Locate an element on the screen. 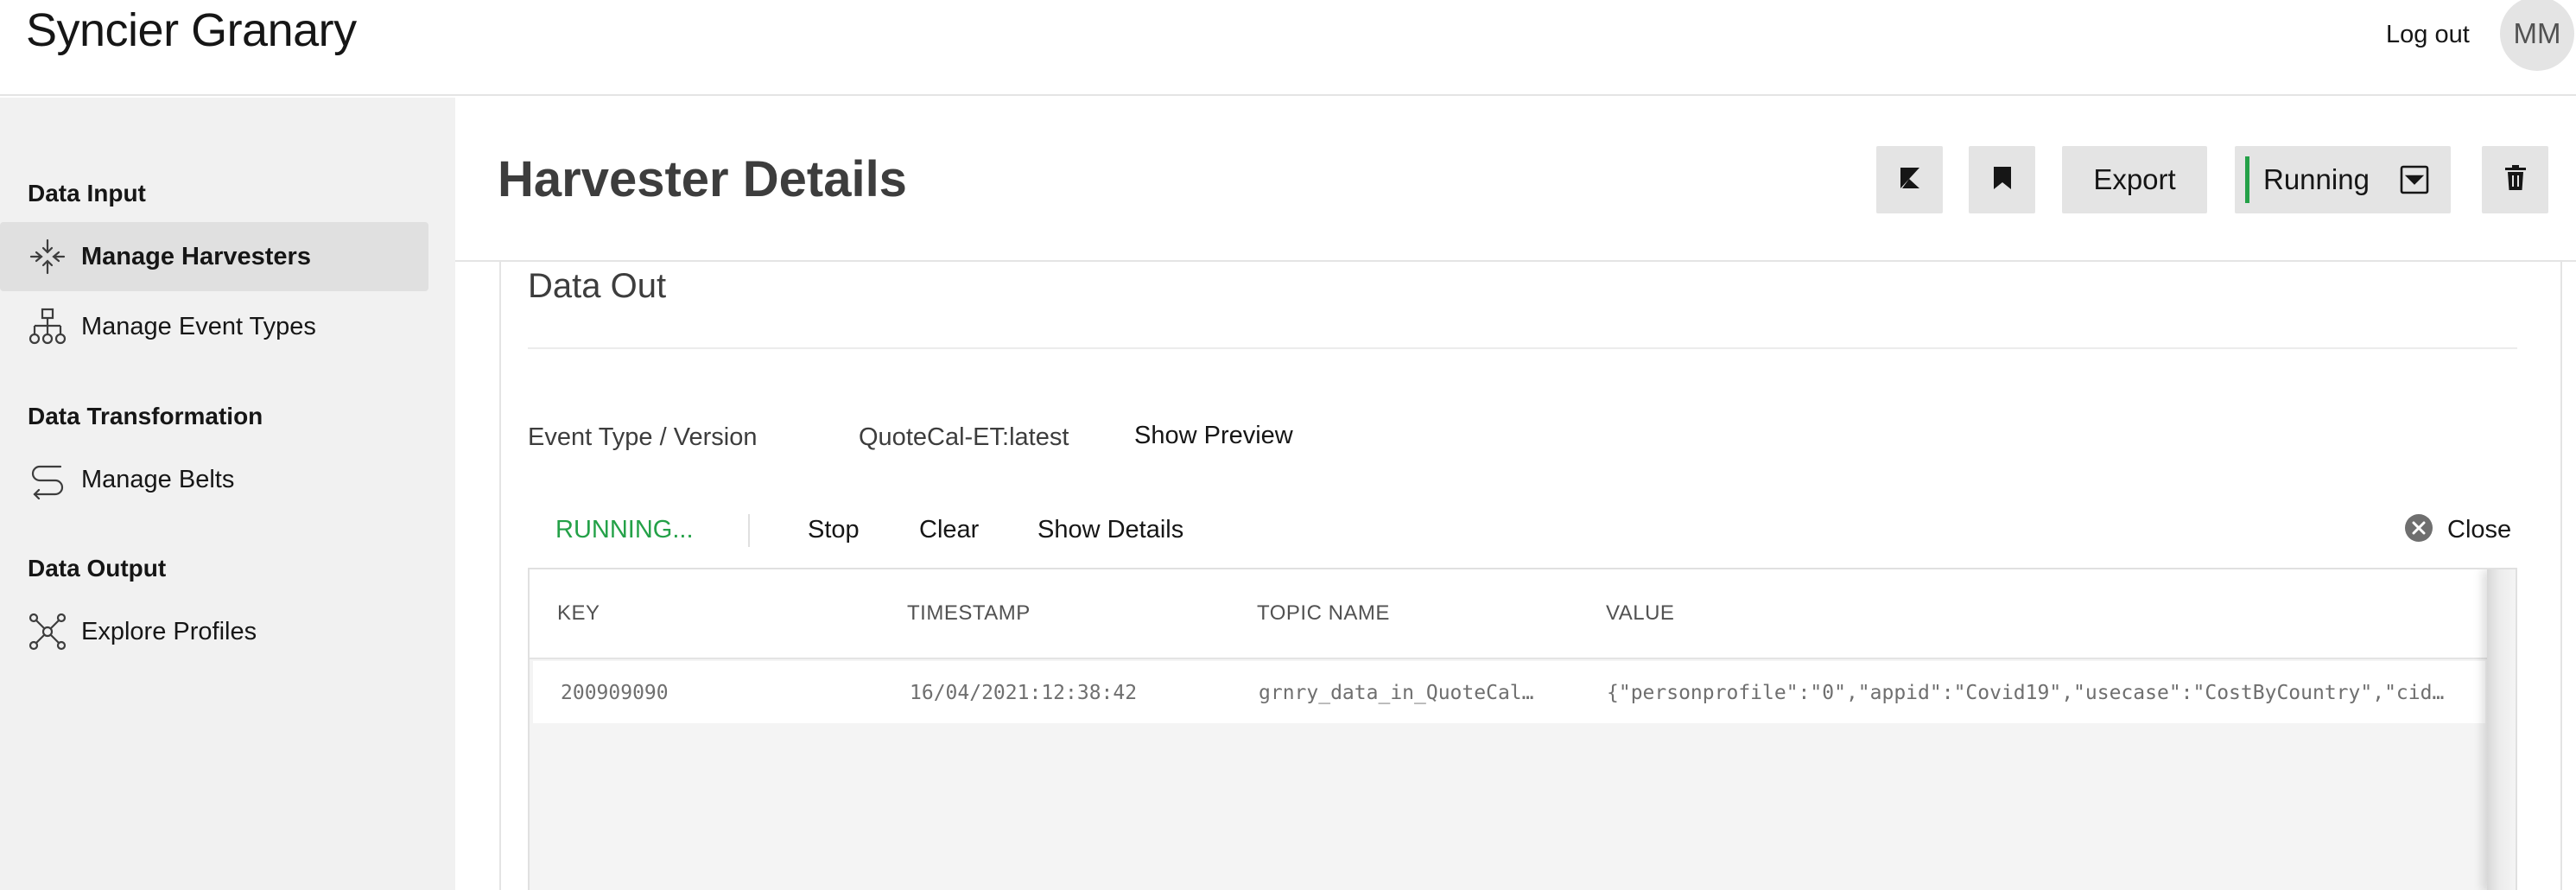 Image resolution: width=2576 pixels, height=890 pixels. sidebar-item-explore-profiles: Explore Profiles is located at coordinates (214, 631).